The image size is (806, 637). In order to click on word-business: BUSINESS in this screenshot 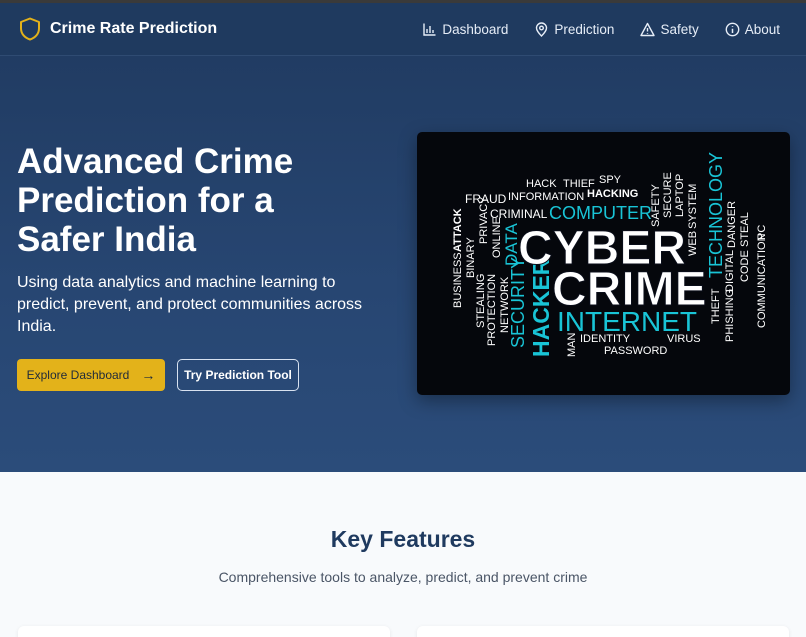, I will do `click(458, 280)`.